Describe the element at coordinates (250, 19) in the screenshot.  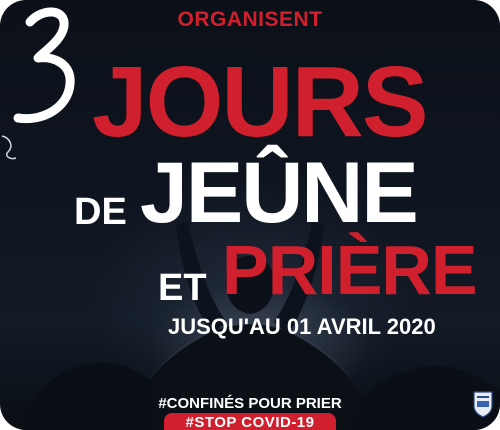
I see `organizer-text: ORGANISENT` at that location.